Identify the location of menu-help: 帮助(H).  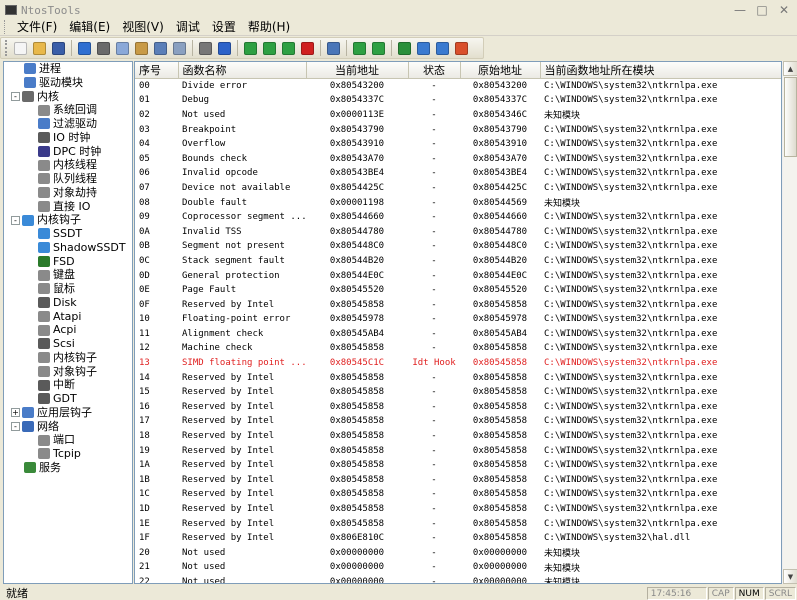
(269, 27).